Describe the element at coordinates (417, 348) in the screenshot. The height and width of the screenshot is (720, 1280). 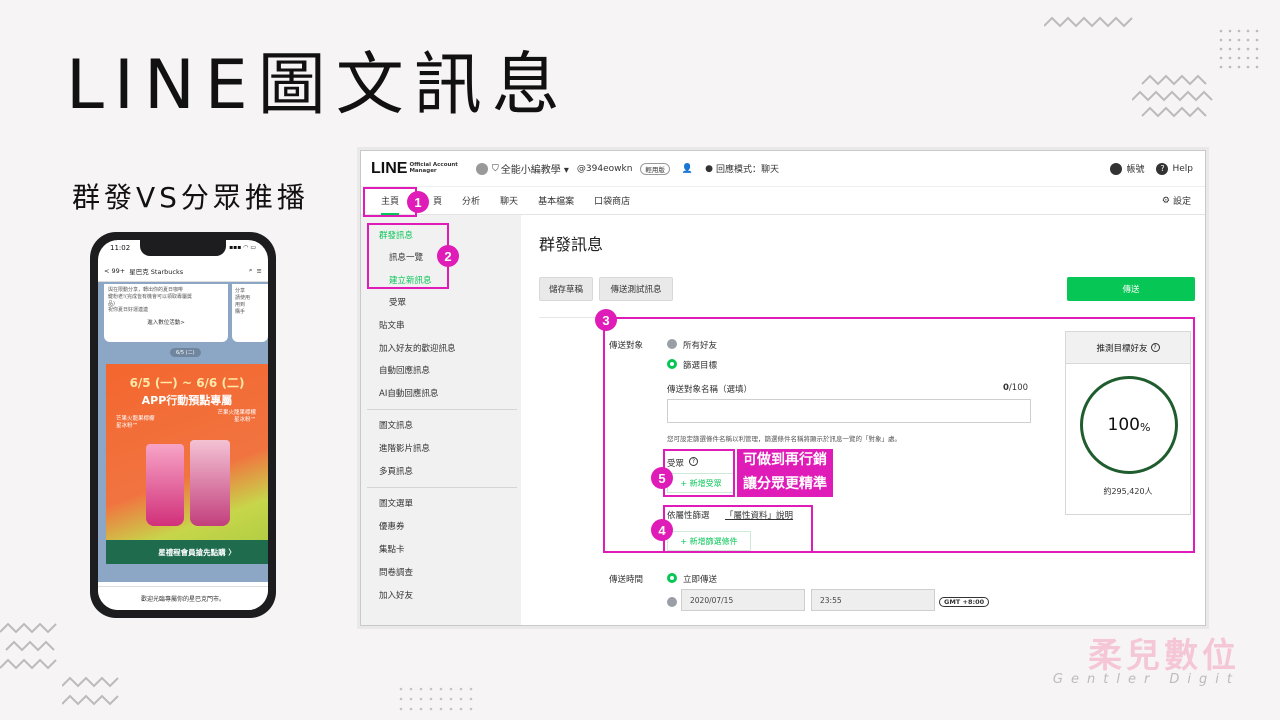
I see `sidebar-item-greeting: 加入好友的歡迎訊息` at that location.